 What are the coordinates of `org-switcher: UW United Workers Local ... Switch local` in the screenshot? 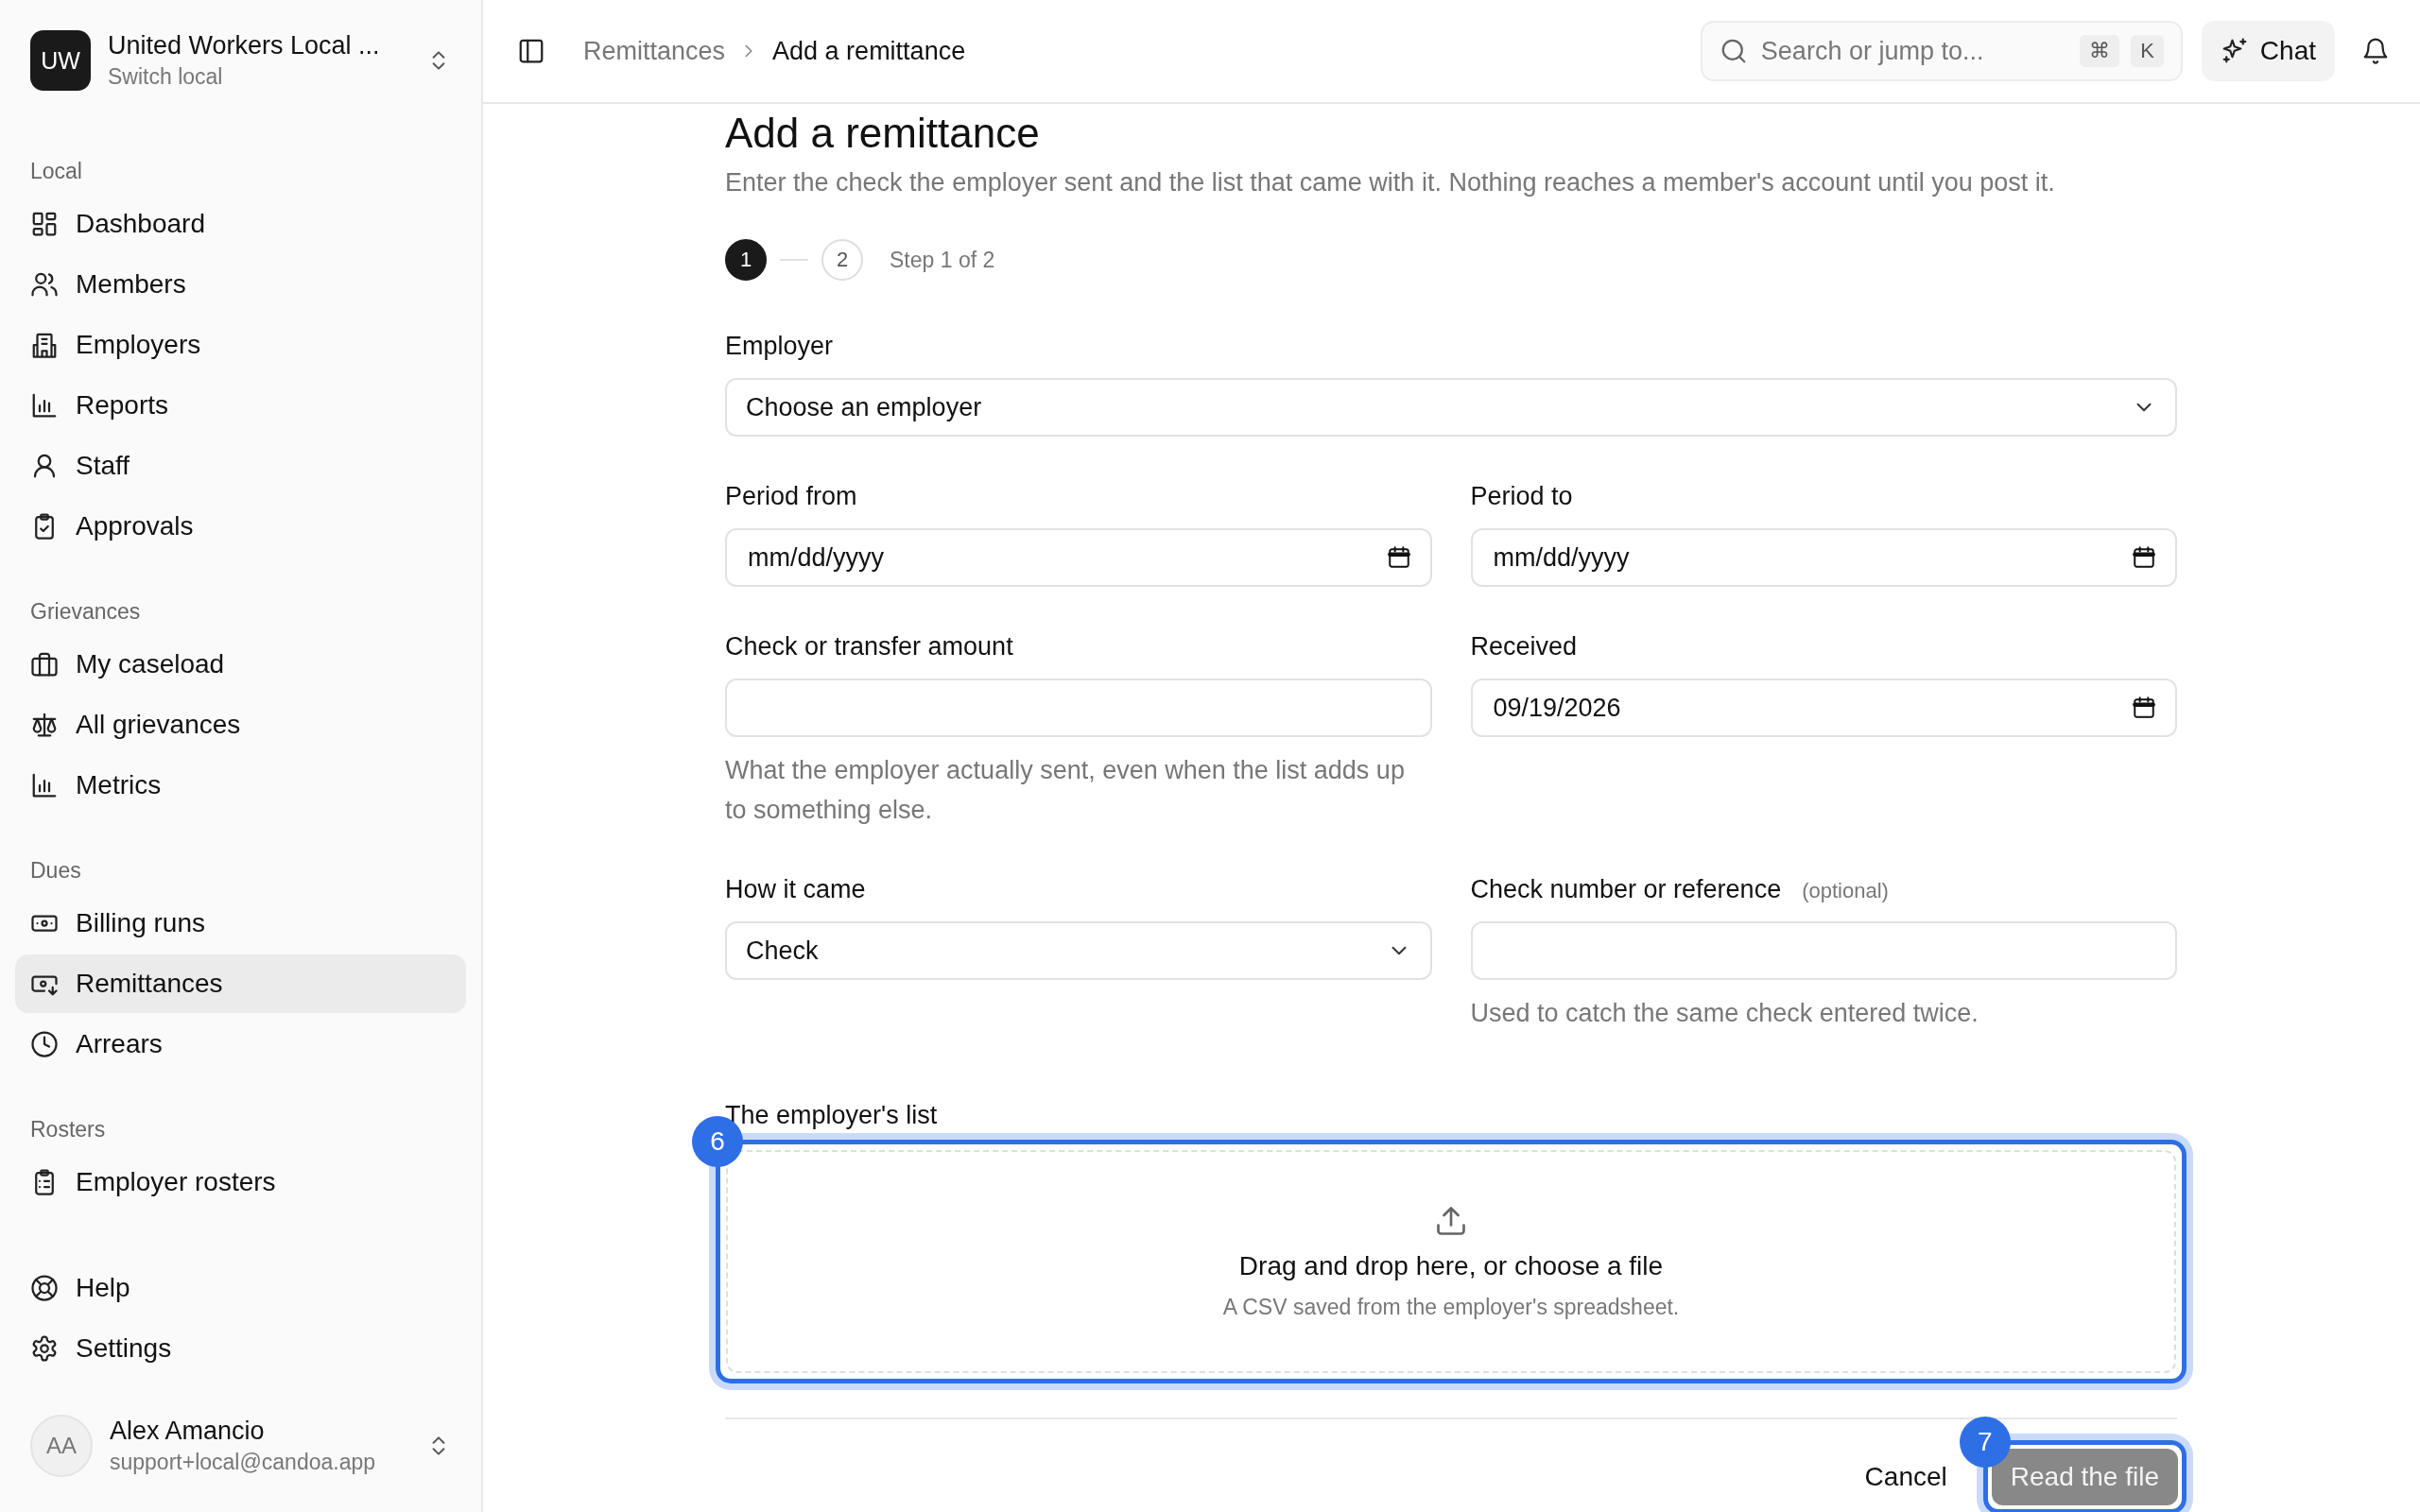 It's located at (241, 60).